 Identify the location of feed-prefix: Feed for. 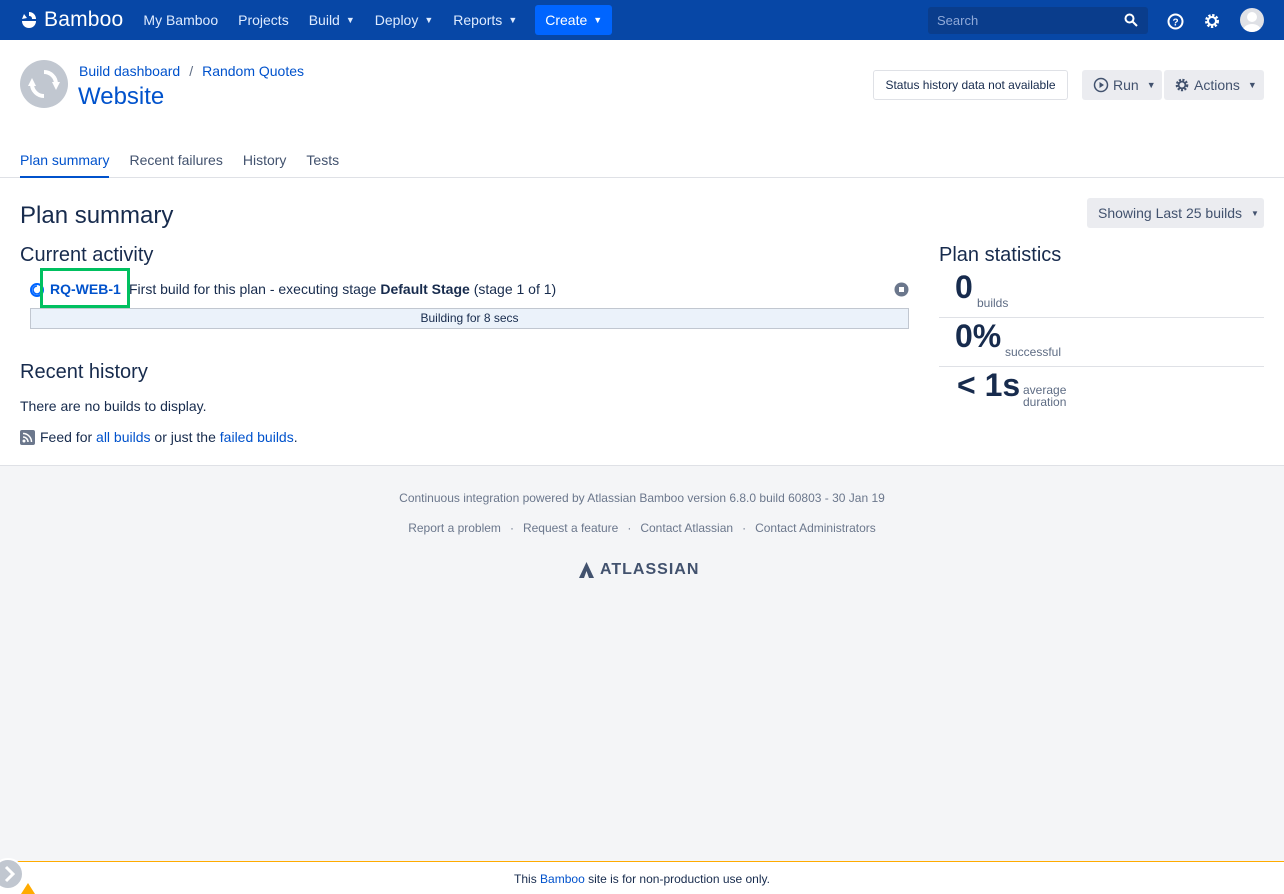
(66, 437).